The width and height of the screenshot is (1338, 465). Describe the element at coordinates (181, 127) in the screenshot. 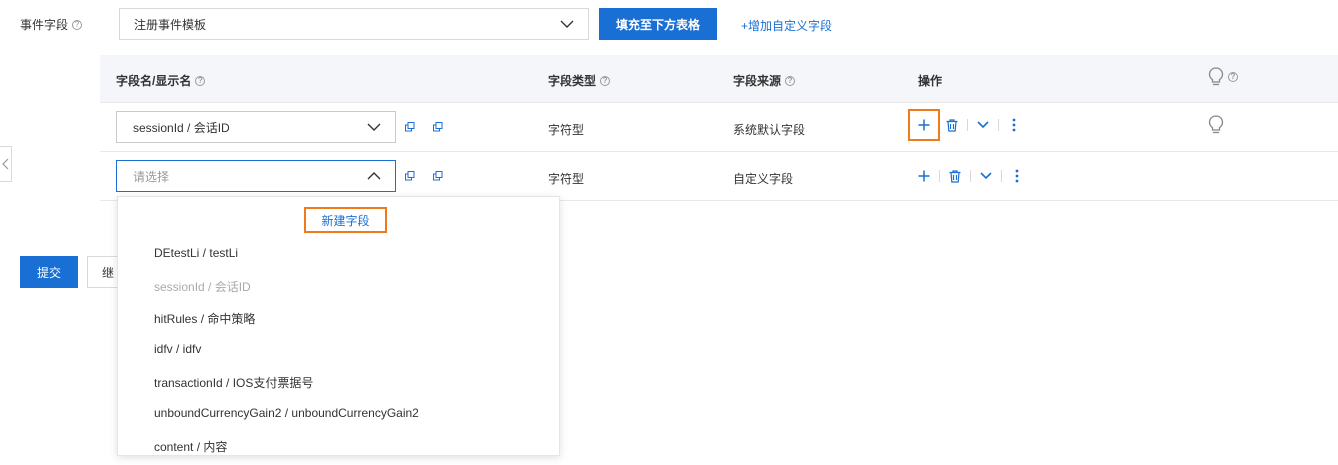

I see `field-select-value: sessionId / 会话ID` at that location.